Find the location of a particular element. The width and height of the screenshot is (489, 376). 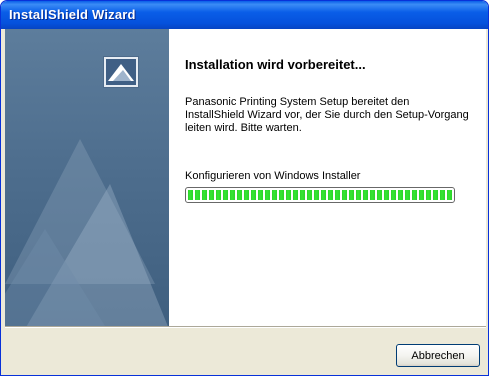

window-title: InstallShield Wizard is located at coordinates (72, 14).